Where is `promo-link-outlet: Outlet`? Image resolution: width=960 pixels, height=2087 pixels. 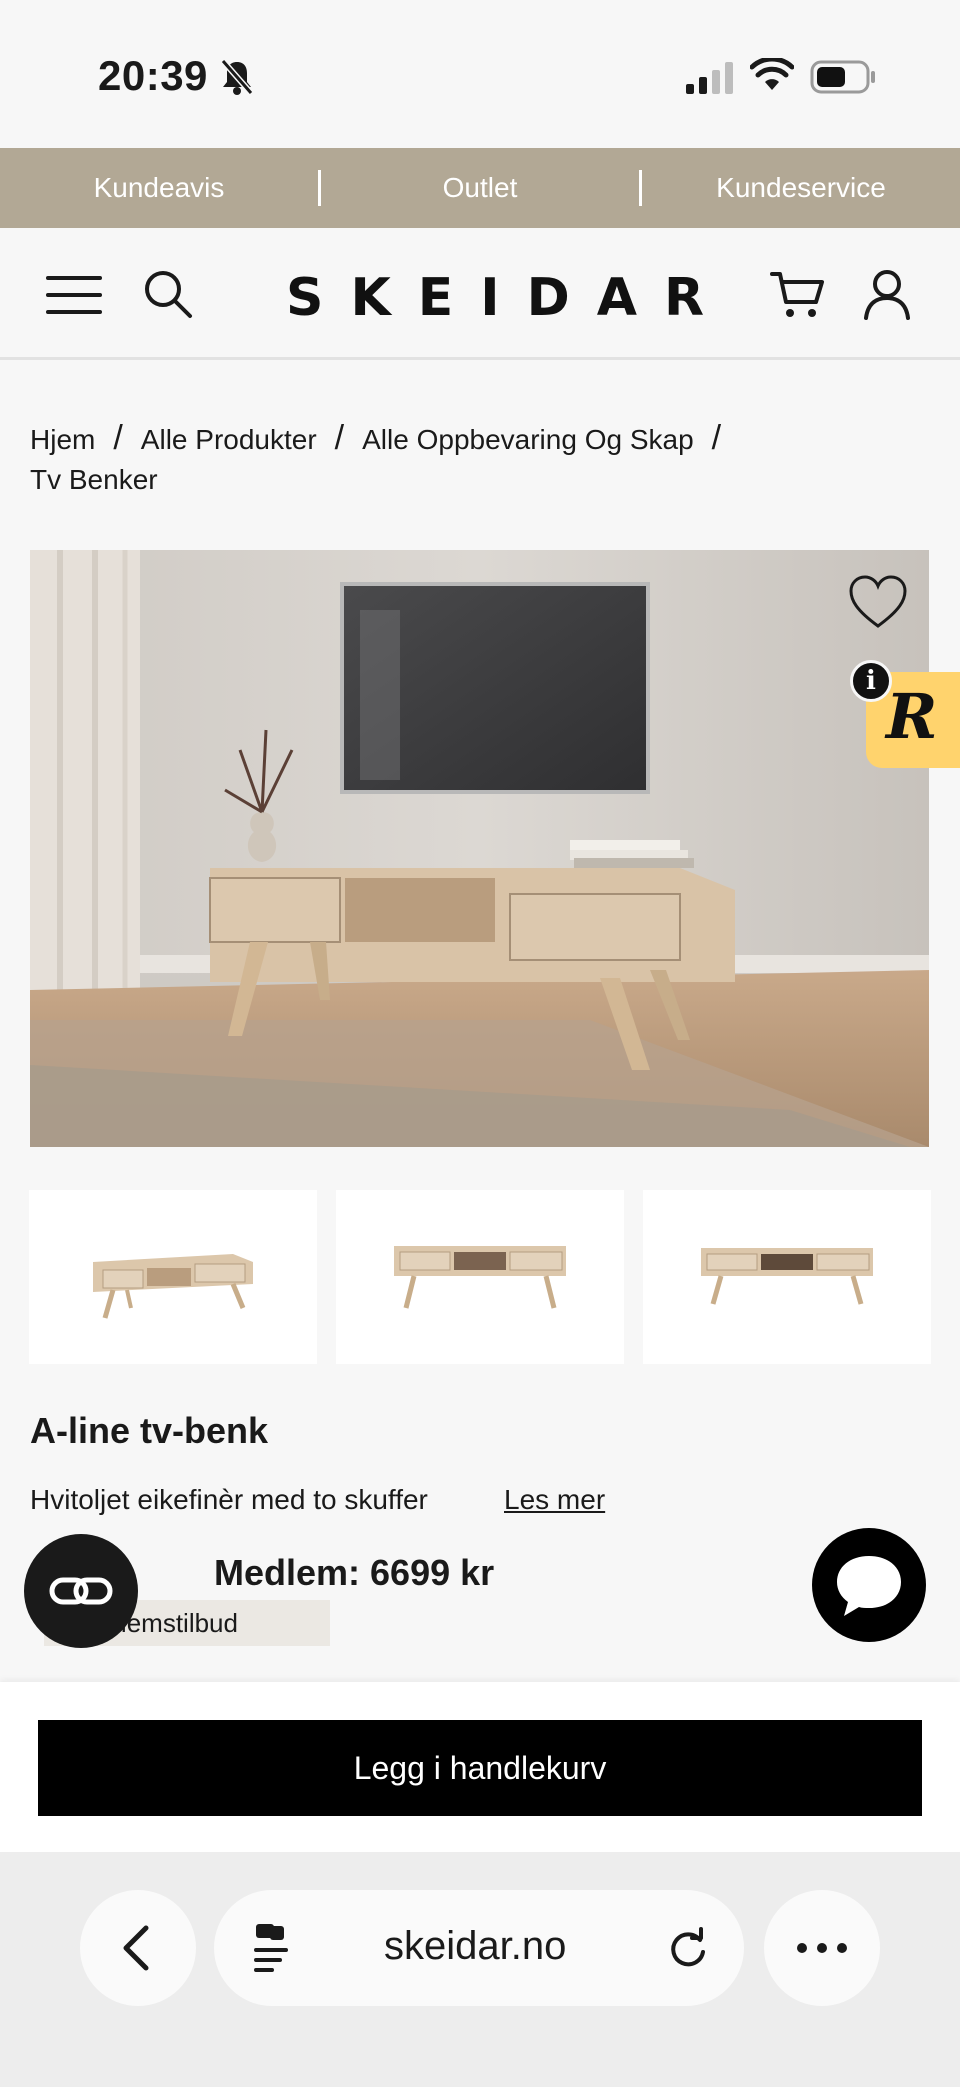
promo-link-outlet: Outlet is located at coordinates (480, 188).